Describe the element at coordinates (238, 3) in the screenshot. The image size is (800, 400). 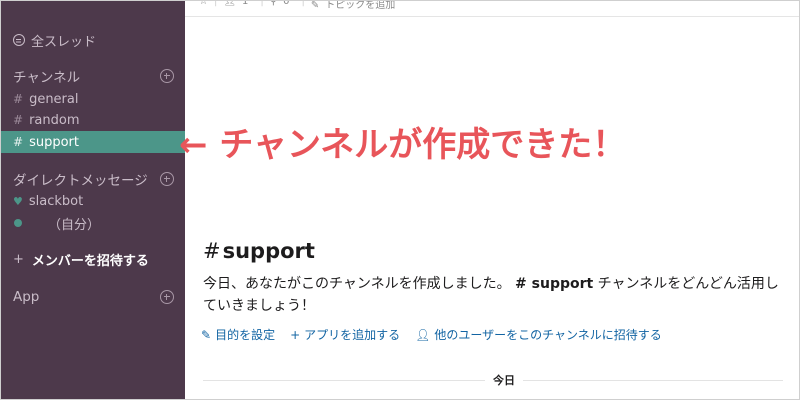
I see `member-count: 👤︎ 1` at that location.